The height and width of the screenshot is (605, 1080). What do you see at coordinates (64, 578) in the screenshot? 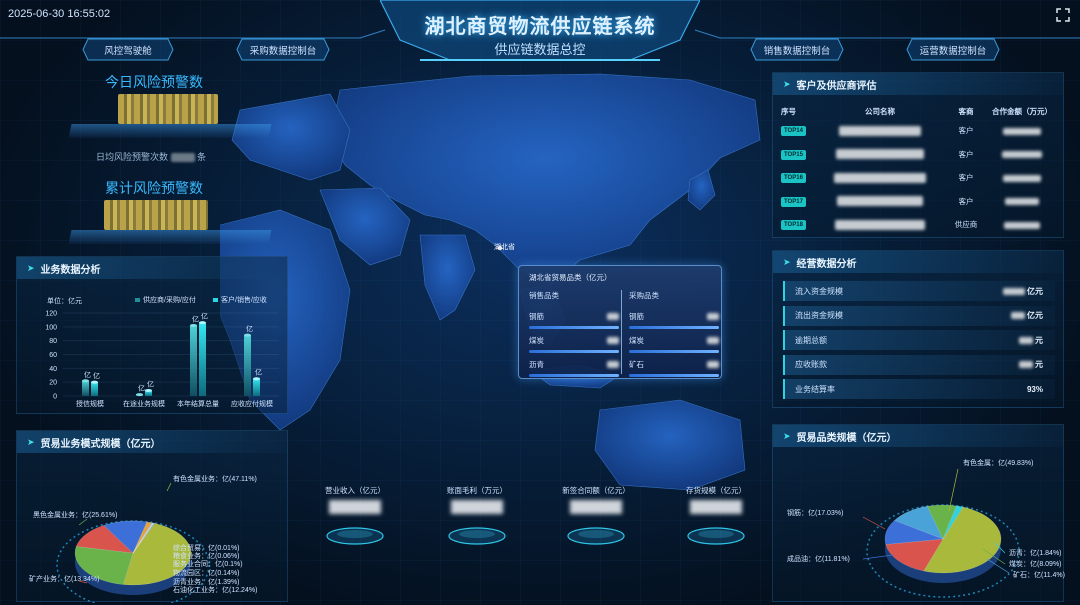
I see `pie-label: 矿产业务：亿(13.34%)` at bounding box center [64, 578].